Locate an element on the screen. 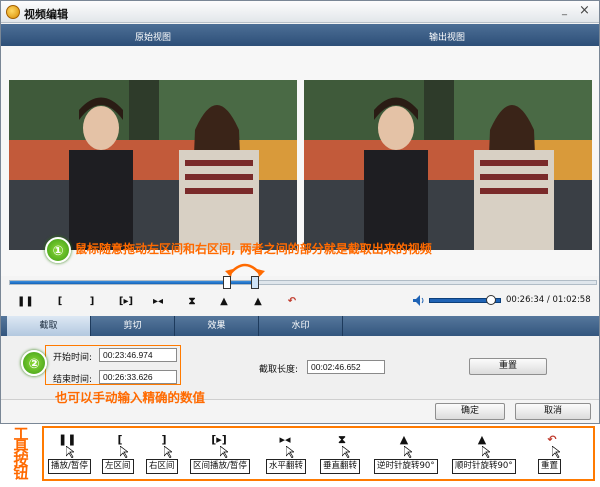 The width and height of the screenshot is (600, 487). legend-range-play-label: 区间播放/暂停 is located at coordinates (220, 466).